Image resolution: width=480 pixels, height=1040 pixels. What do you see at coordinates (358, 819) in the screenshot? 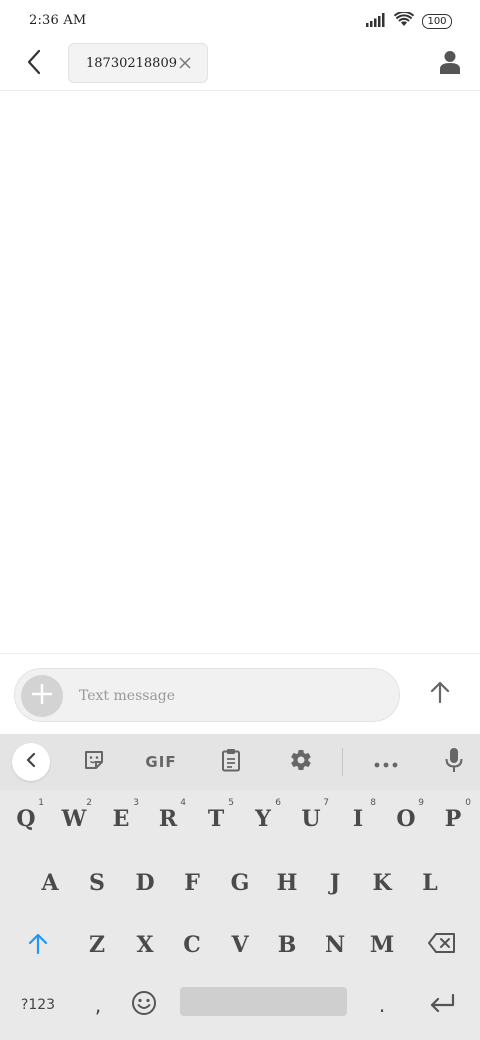
I see `key-i: I8` at bounding box center [358, 819].